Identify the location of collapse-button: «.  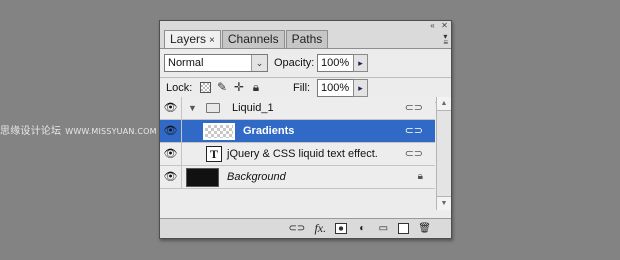
(432, 26).